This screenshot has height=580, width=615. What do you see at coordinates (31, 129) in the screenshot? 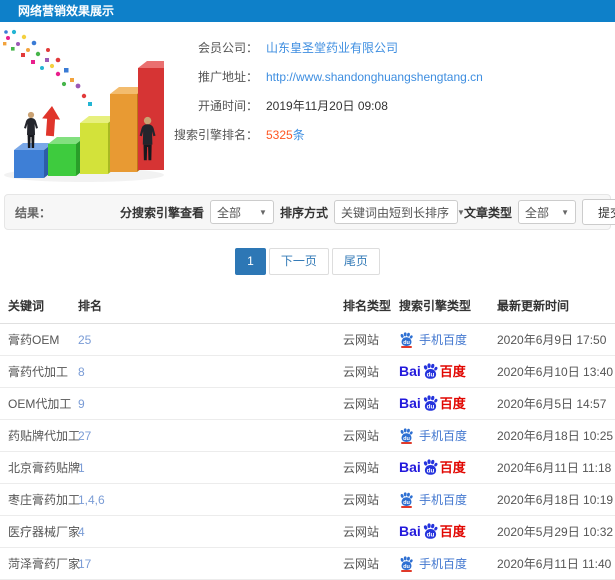
I see `businessman-left` at bounding box center [31, 129].